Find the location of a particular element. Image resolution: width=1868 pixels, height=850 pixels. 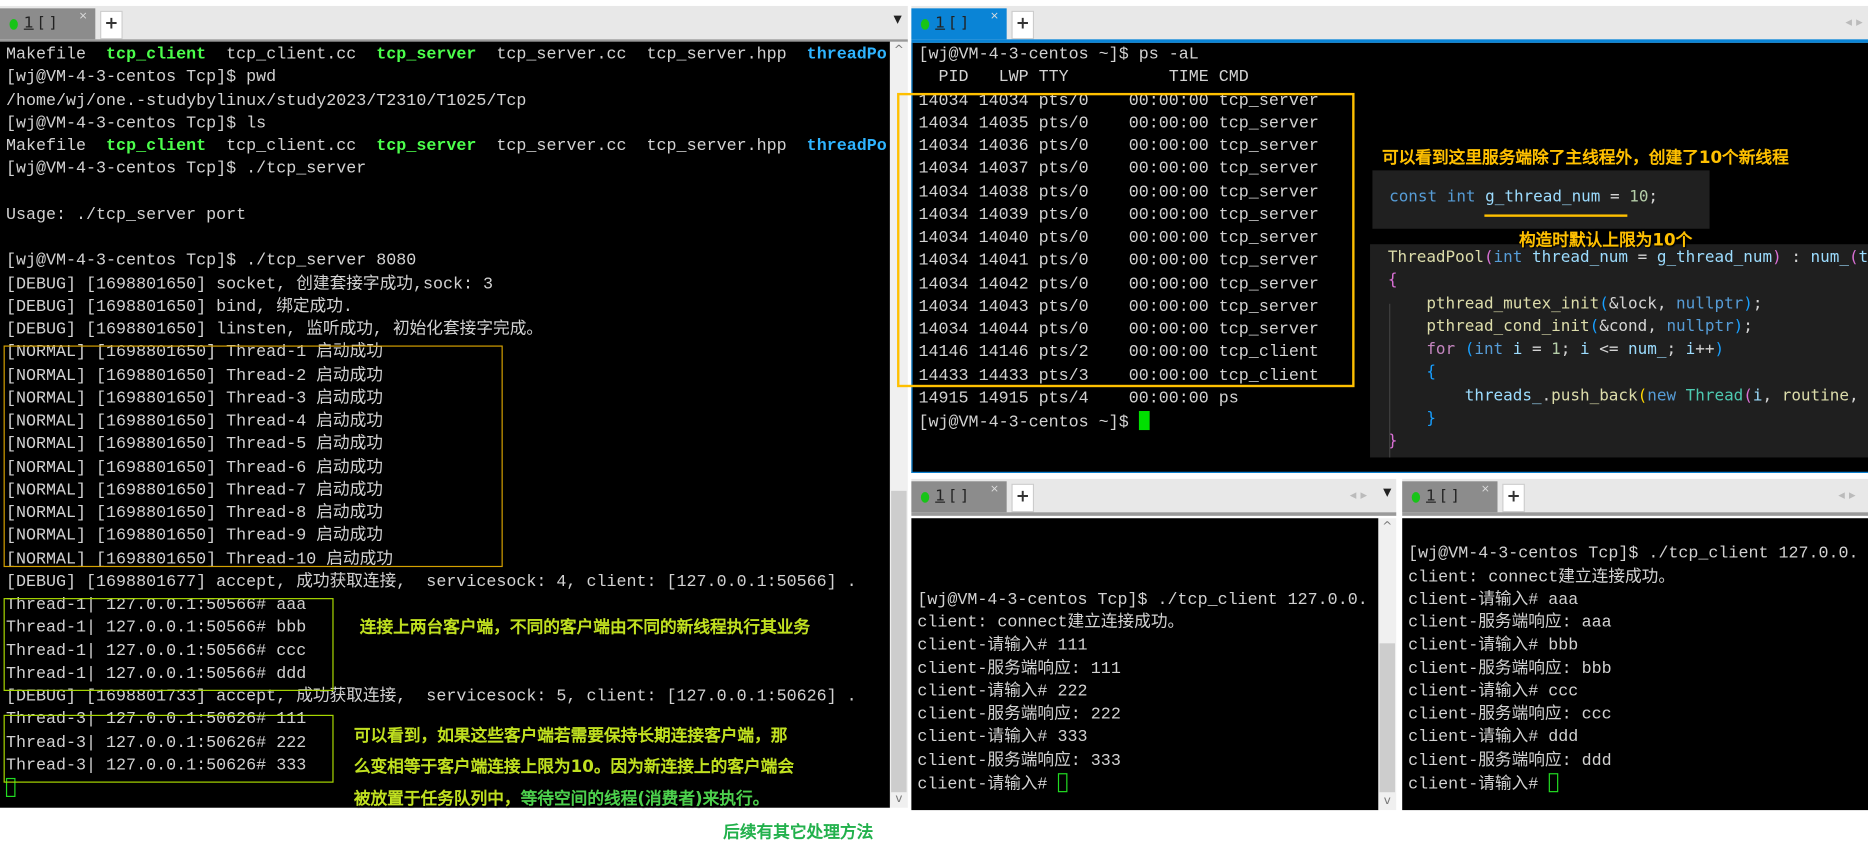

code-token: <= is located at coordinates (1609, 349).